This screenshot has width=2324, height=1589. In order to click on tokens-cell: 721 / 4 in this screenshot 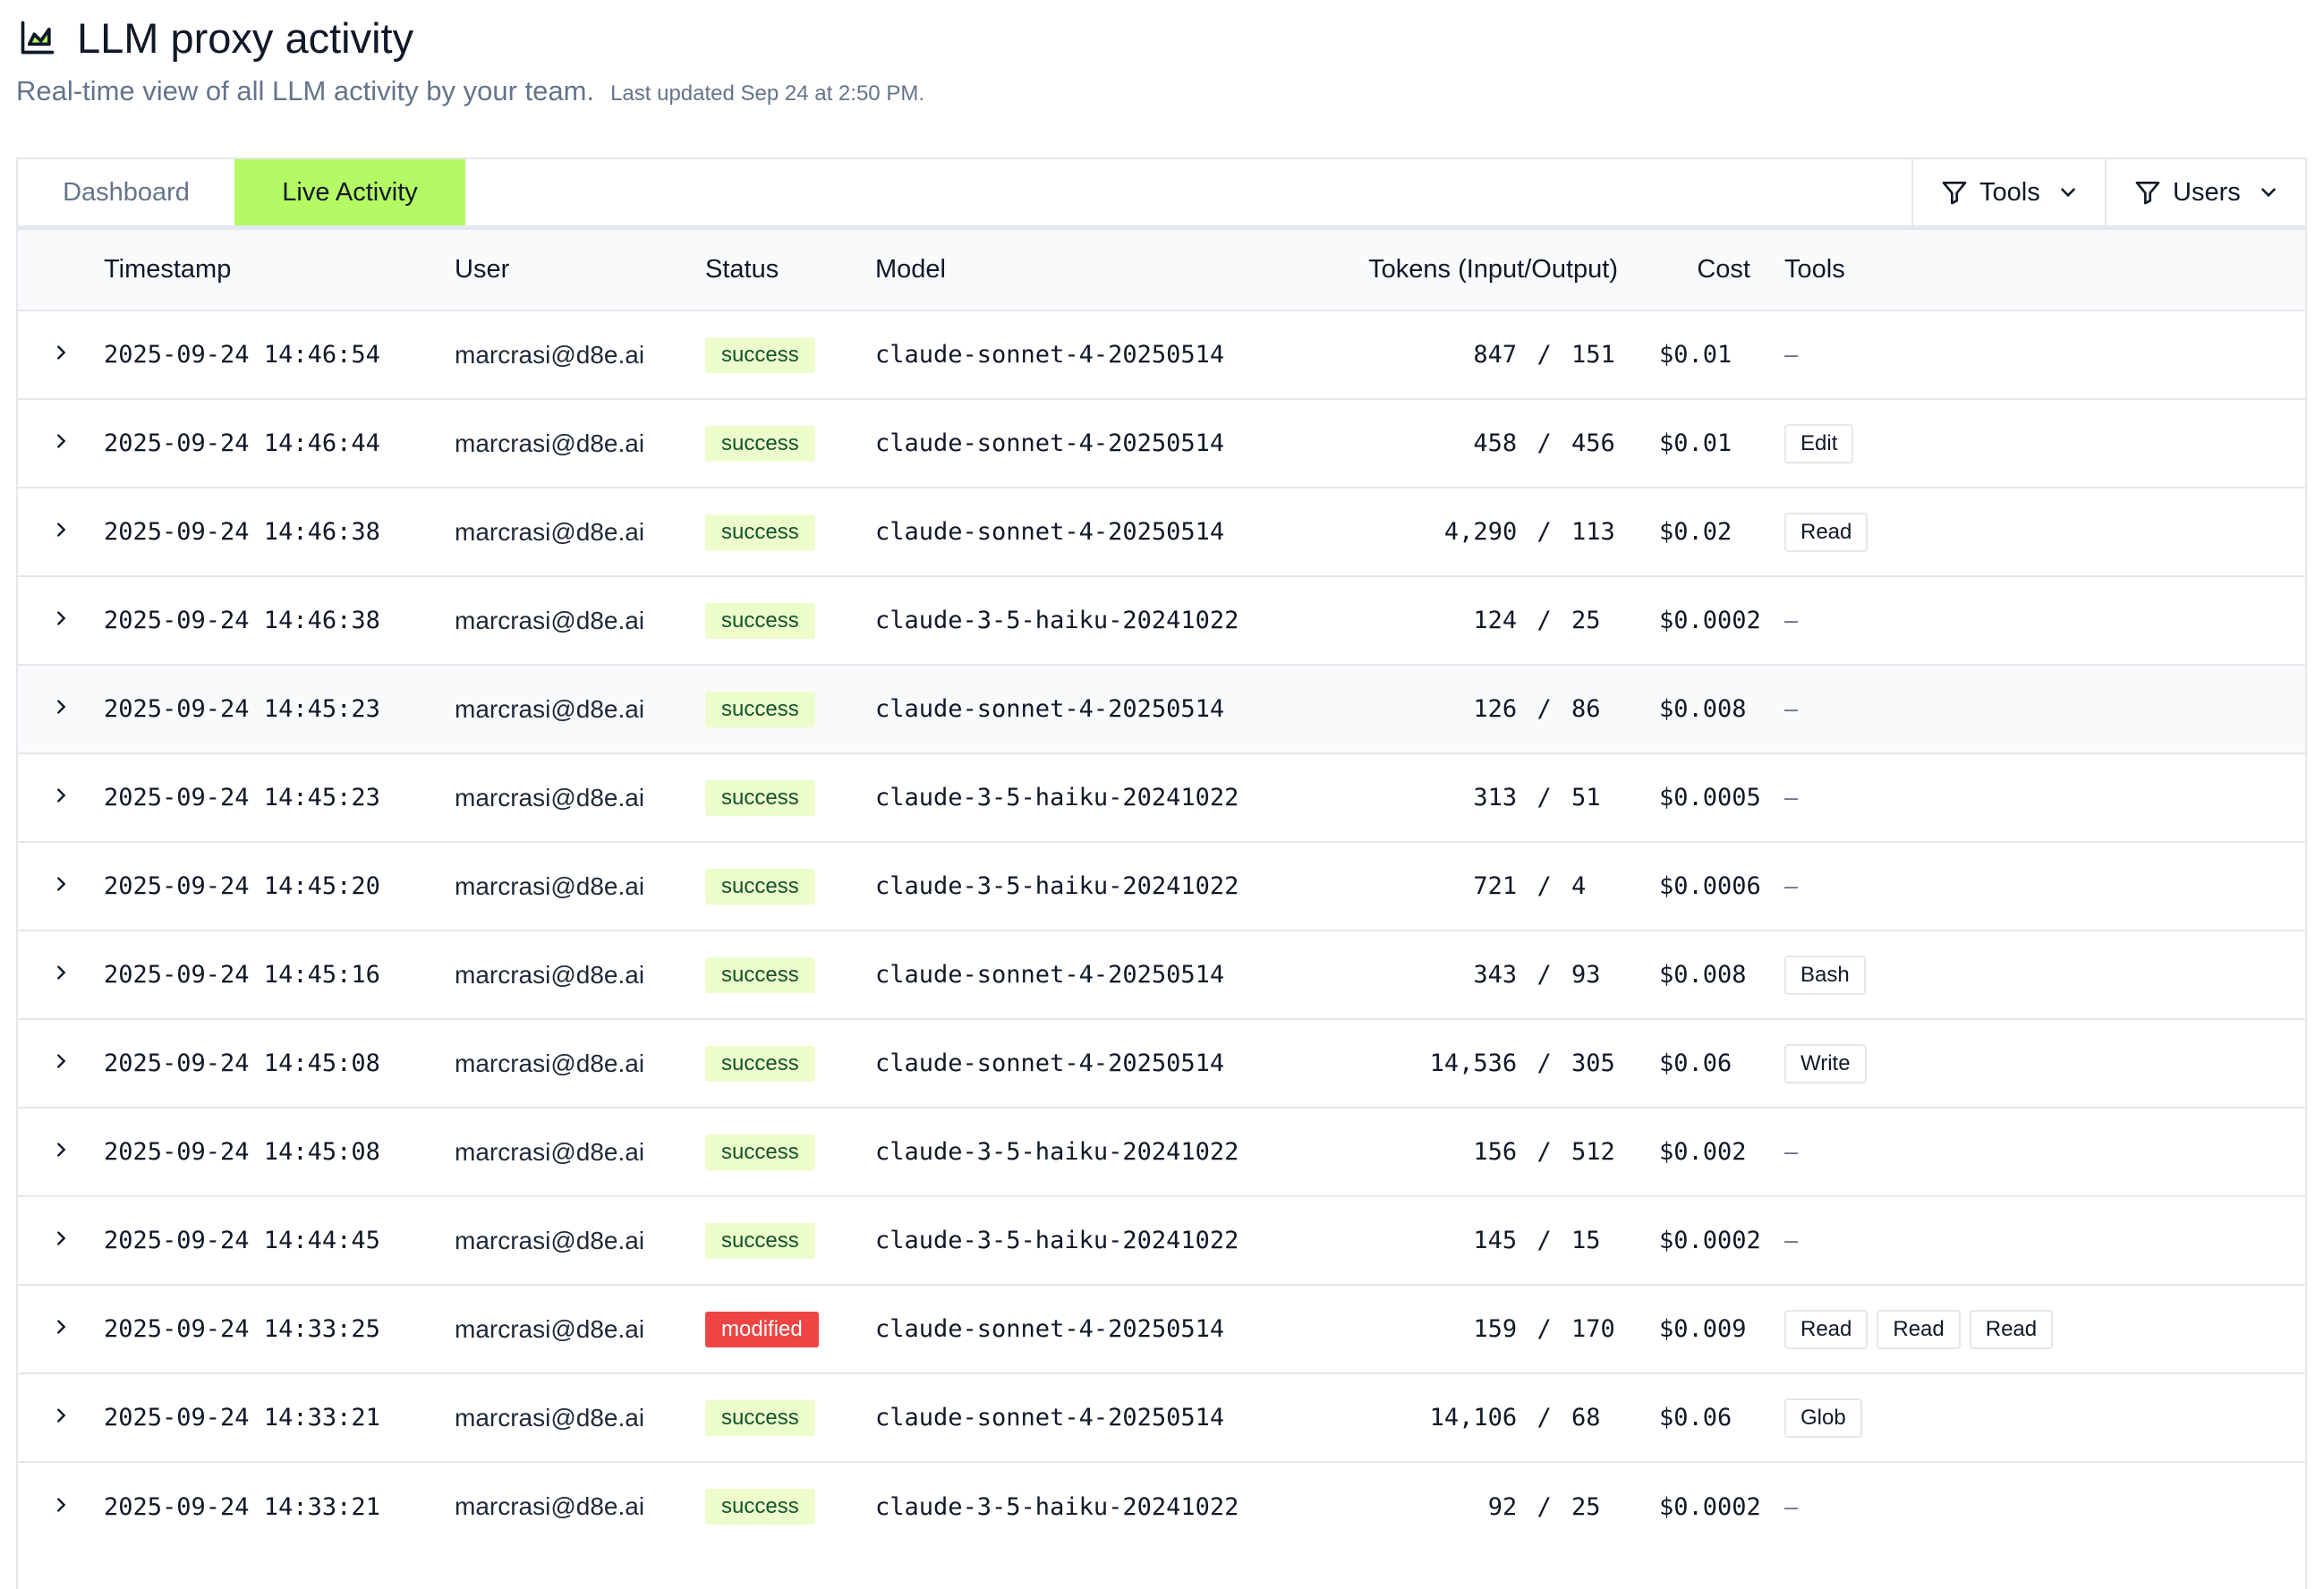, I will do `click(1492, 886)`.